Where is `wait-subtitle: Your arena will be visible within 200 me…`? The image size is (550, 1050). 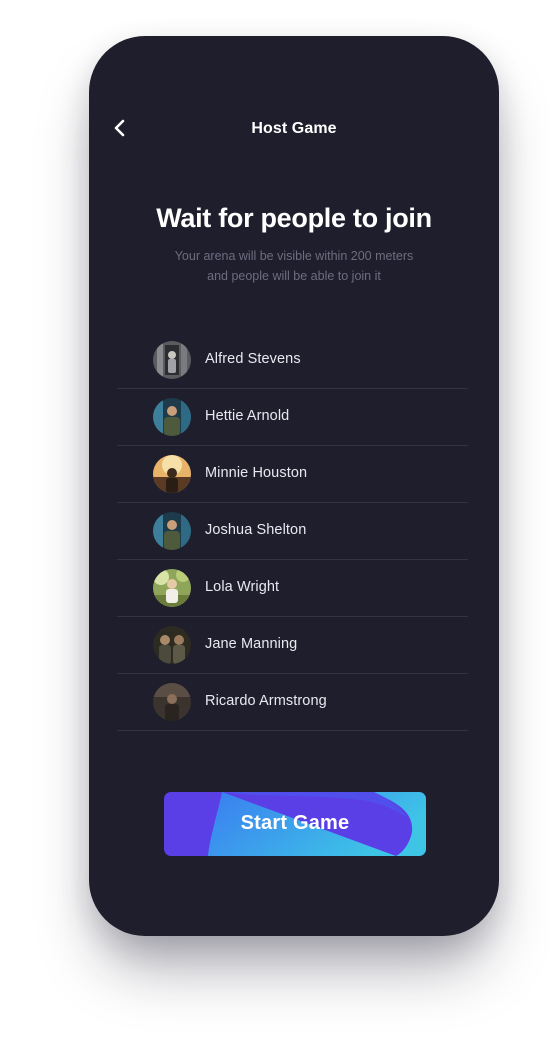 wait-subtitle: Your arena will be visible within 200 me… is located at coordinates (294, 266).